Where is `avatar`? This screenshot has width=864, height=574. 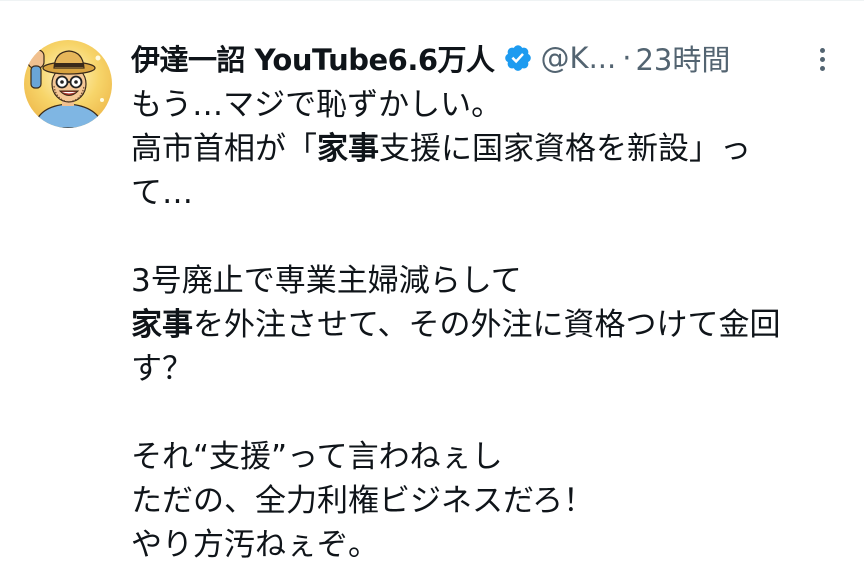 avatar is located at coordinates (68, 84).